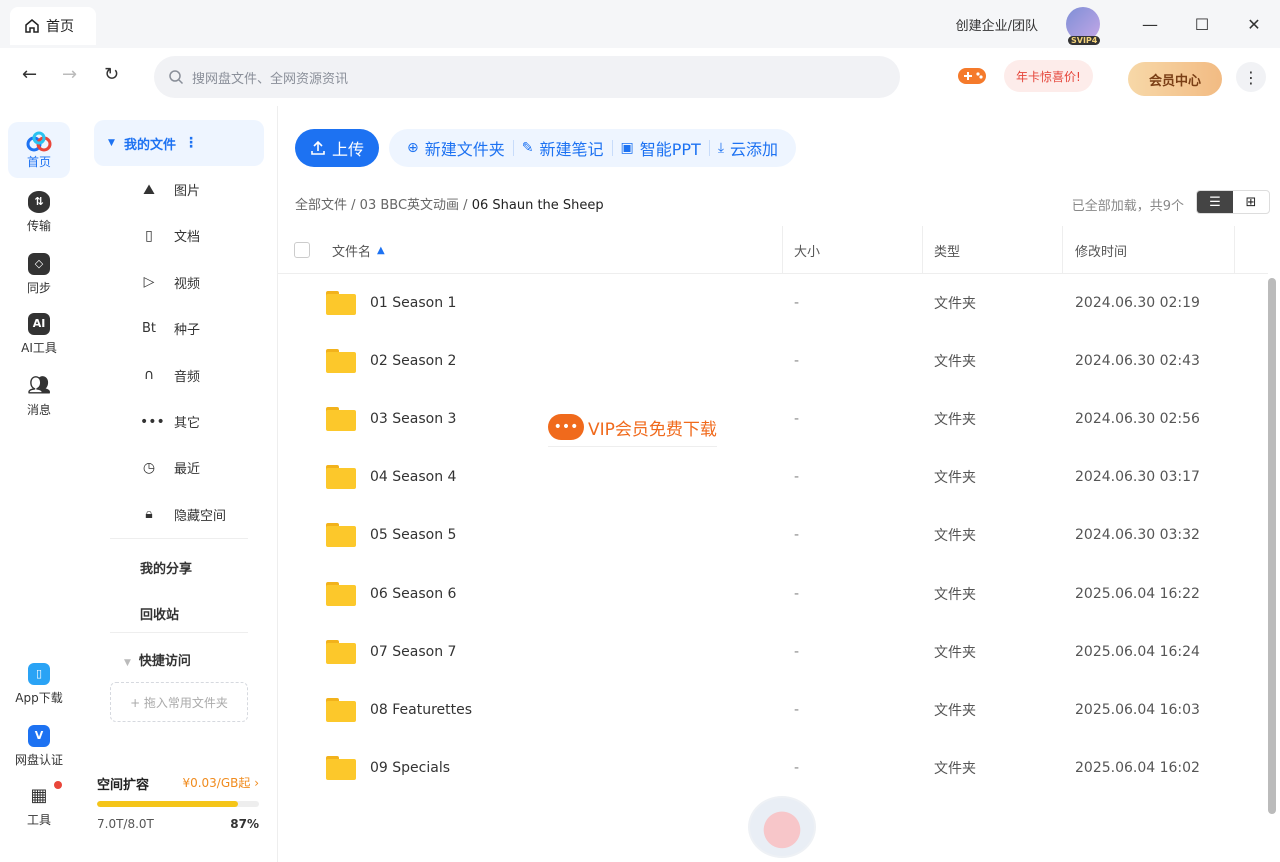  I want to click on scrollbar, so click(1272, 546).